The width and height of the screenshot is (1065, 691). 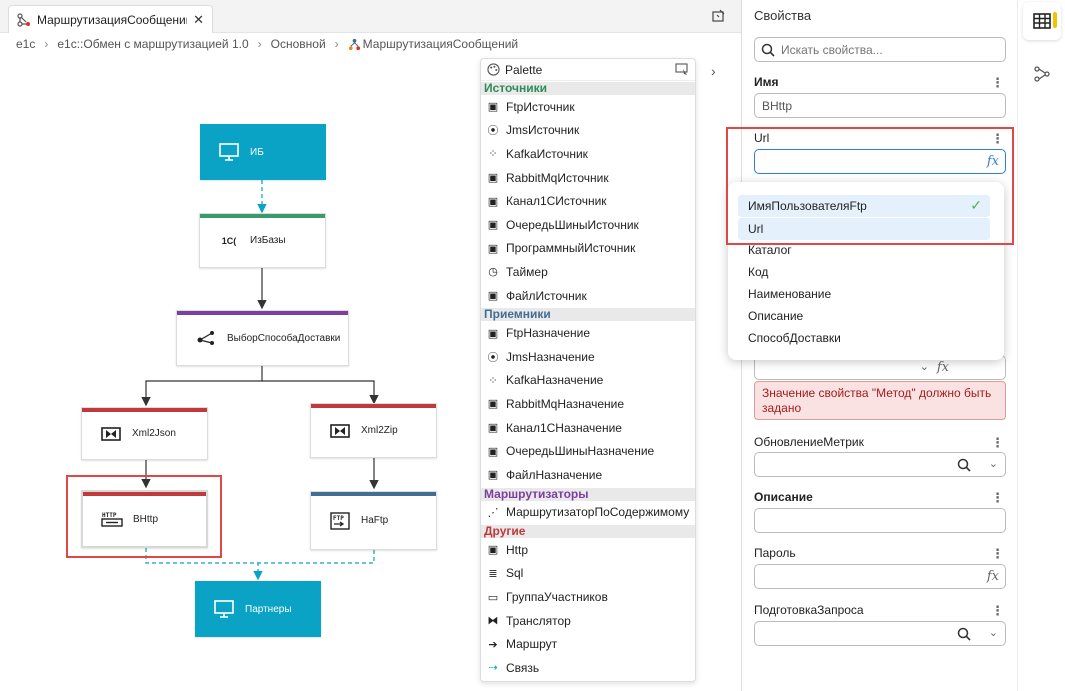 What do you see at coordinates (263, 152) in the screenshot?
I see `node-ib: ИБ` at bounding box center [263, 152].